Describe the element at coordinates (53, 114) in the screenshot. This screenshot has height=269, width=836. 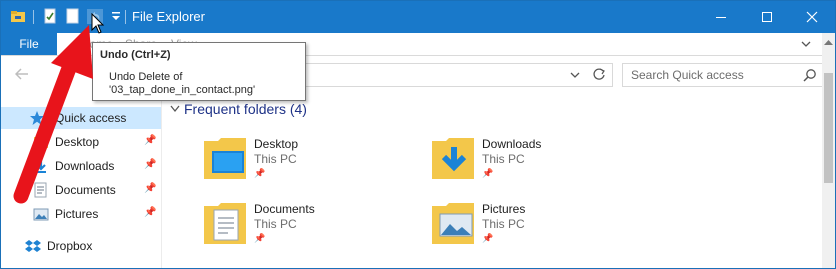
I see `annotation-arrow` at that location.